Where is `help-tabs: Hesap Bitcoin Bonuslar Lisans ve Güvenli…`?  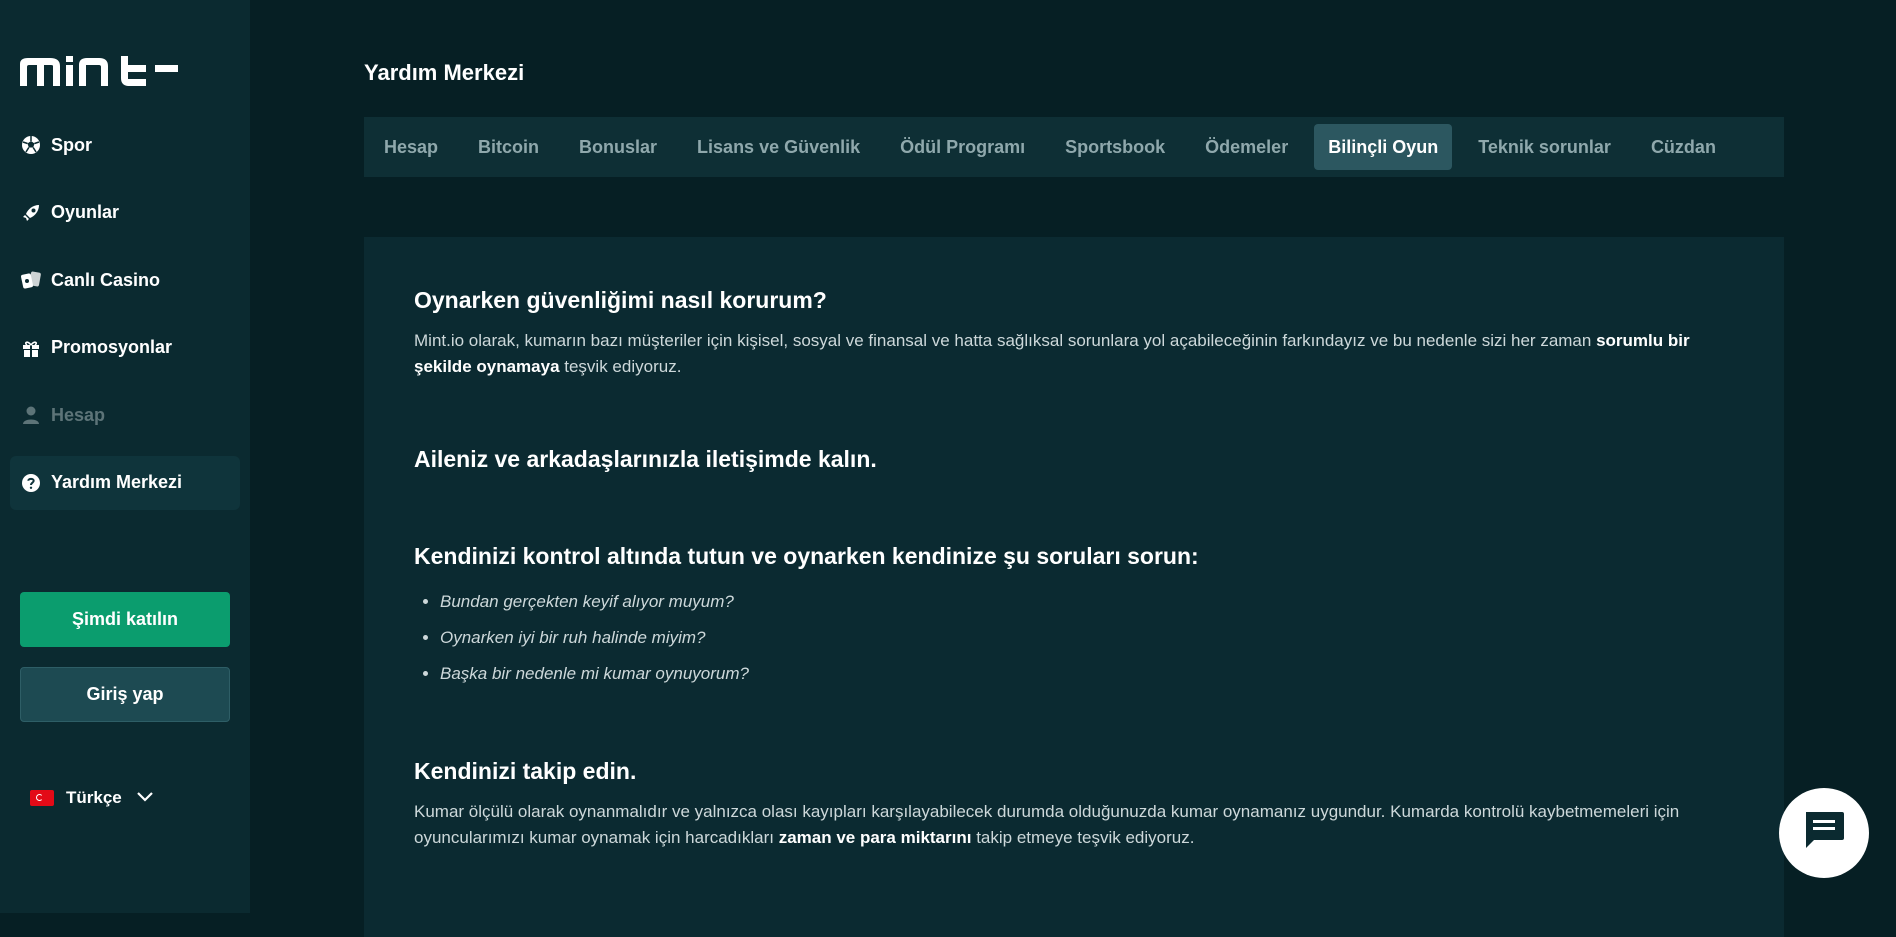
help-tabs: Hesap Bitcoin Bonuslar Lisans ve Güvenli… is located at coordinates (1074, 147).